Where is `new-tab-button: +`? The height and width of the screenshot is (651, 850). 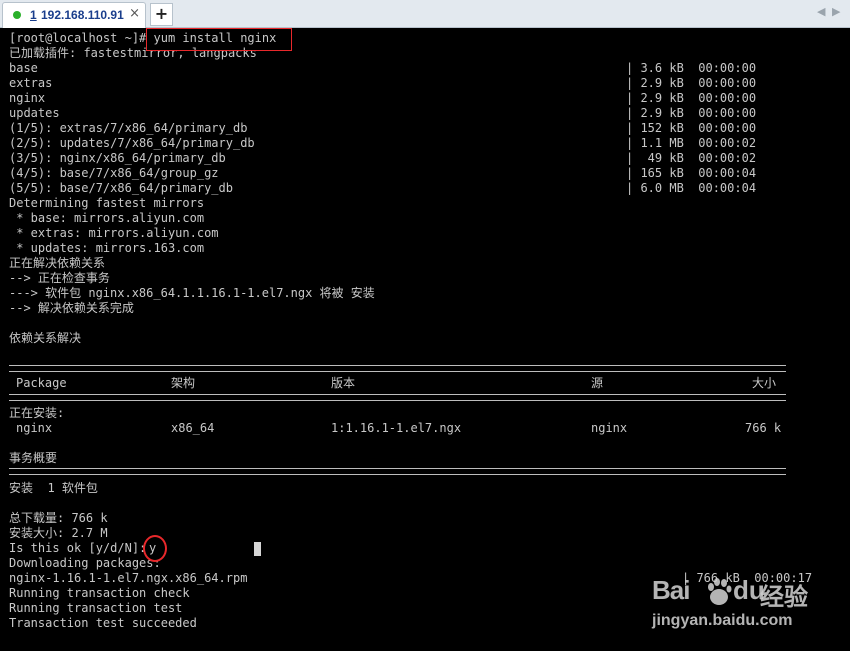
new-tab-button: + is located at coordinates (161, 14).